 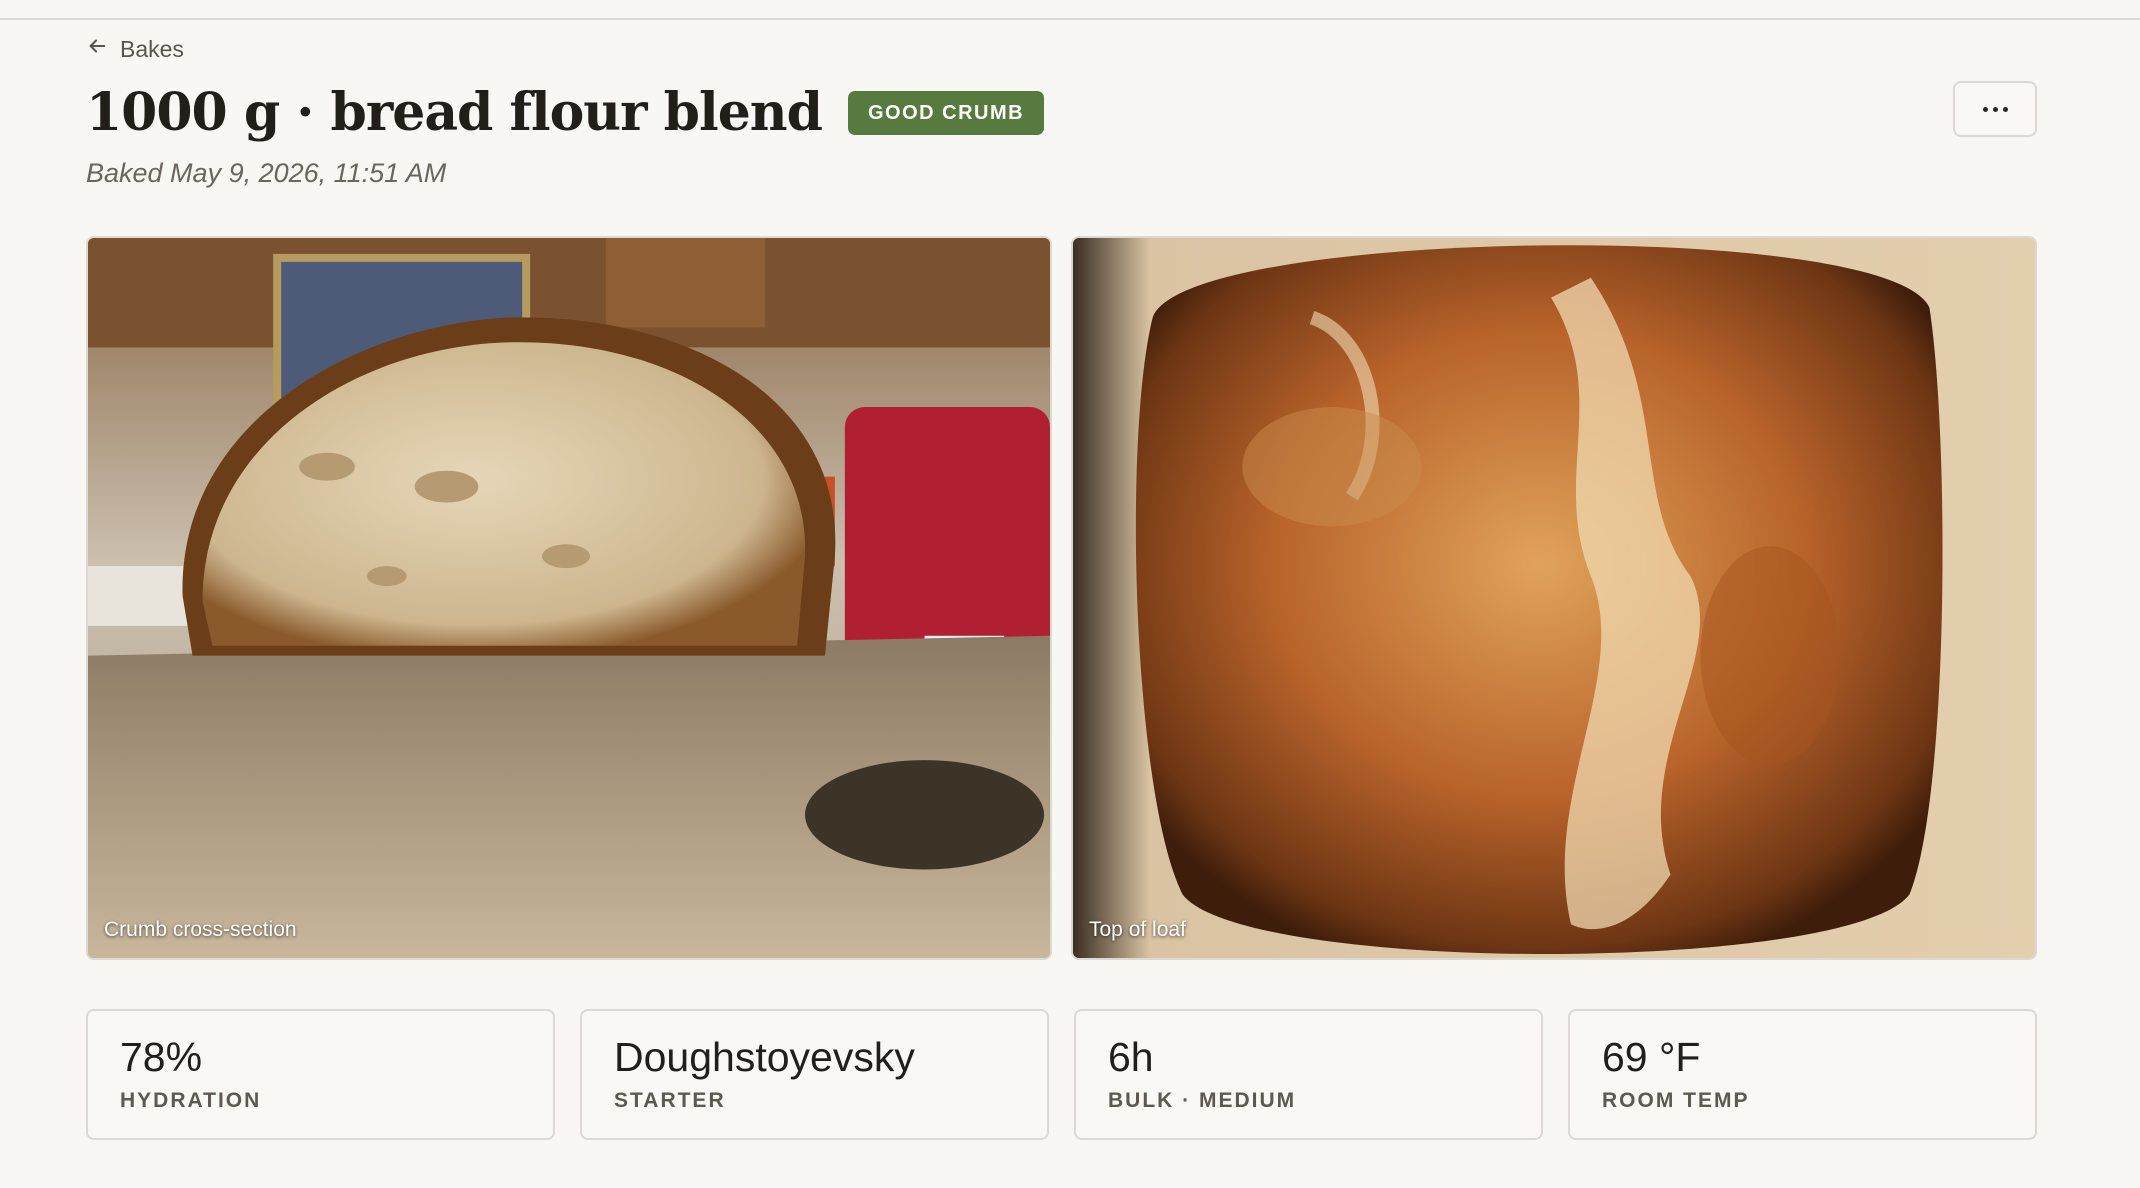 I want to click on stat-label: ROOM TEMP, so click(x=1676, y=1100).